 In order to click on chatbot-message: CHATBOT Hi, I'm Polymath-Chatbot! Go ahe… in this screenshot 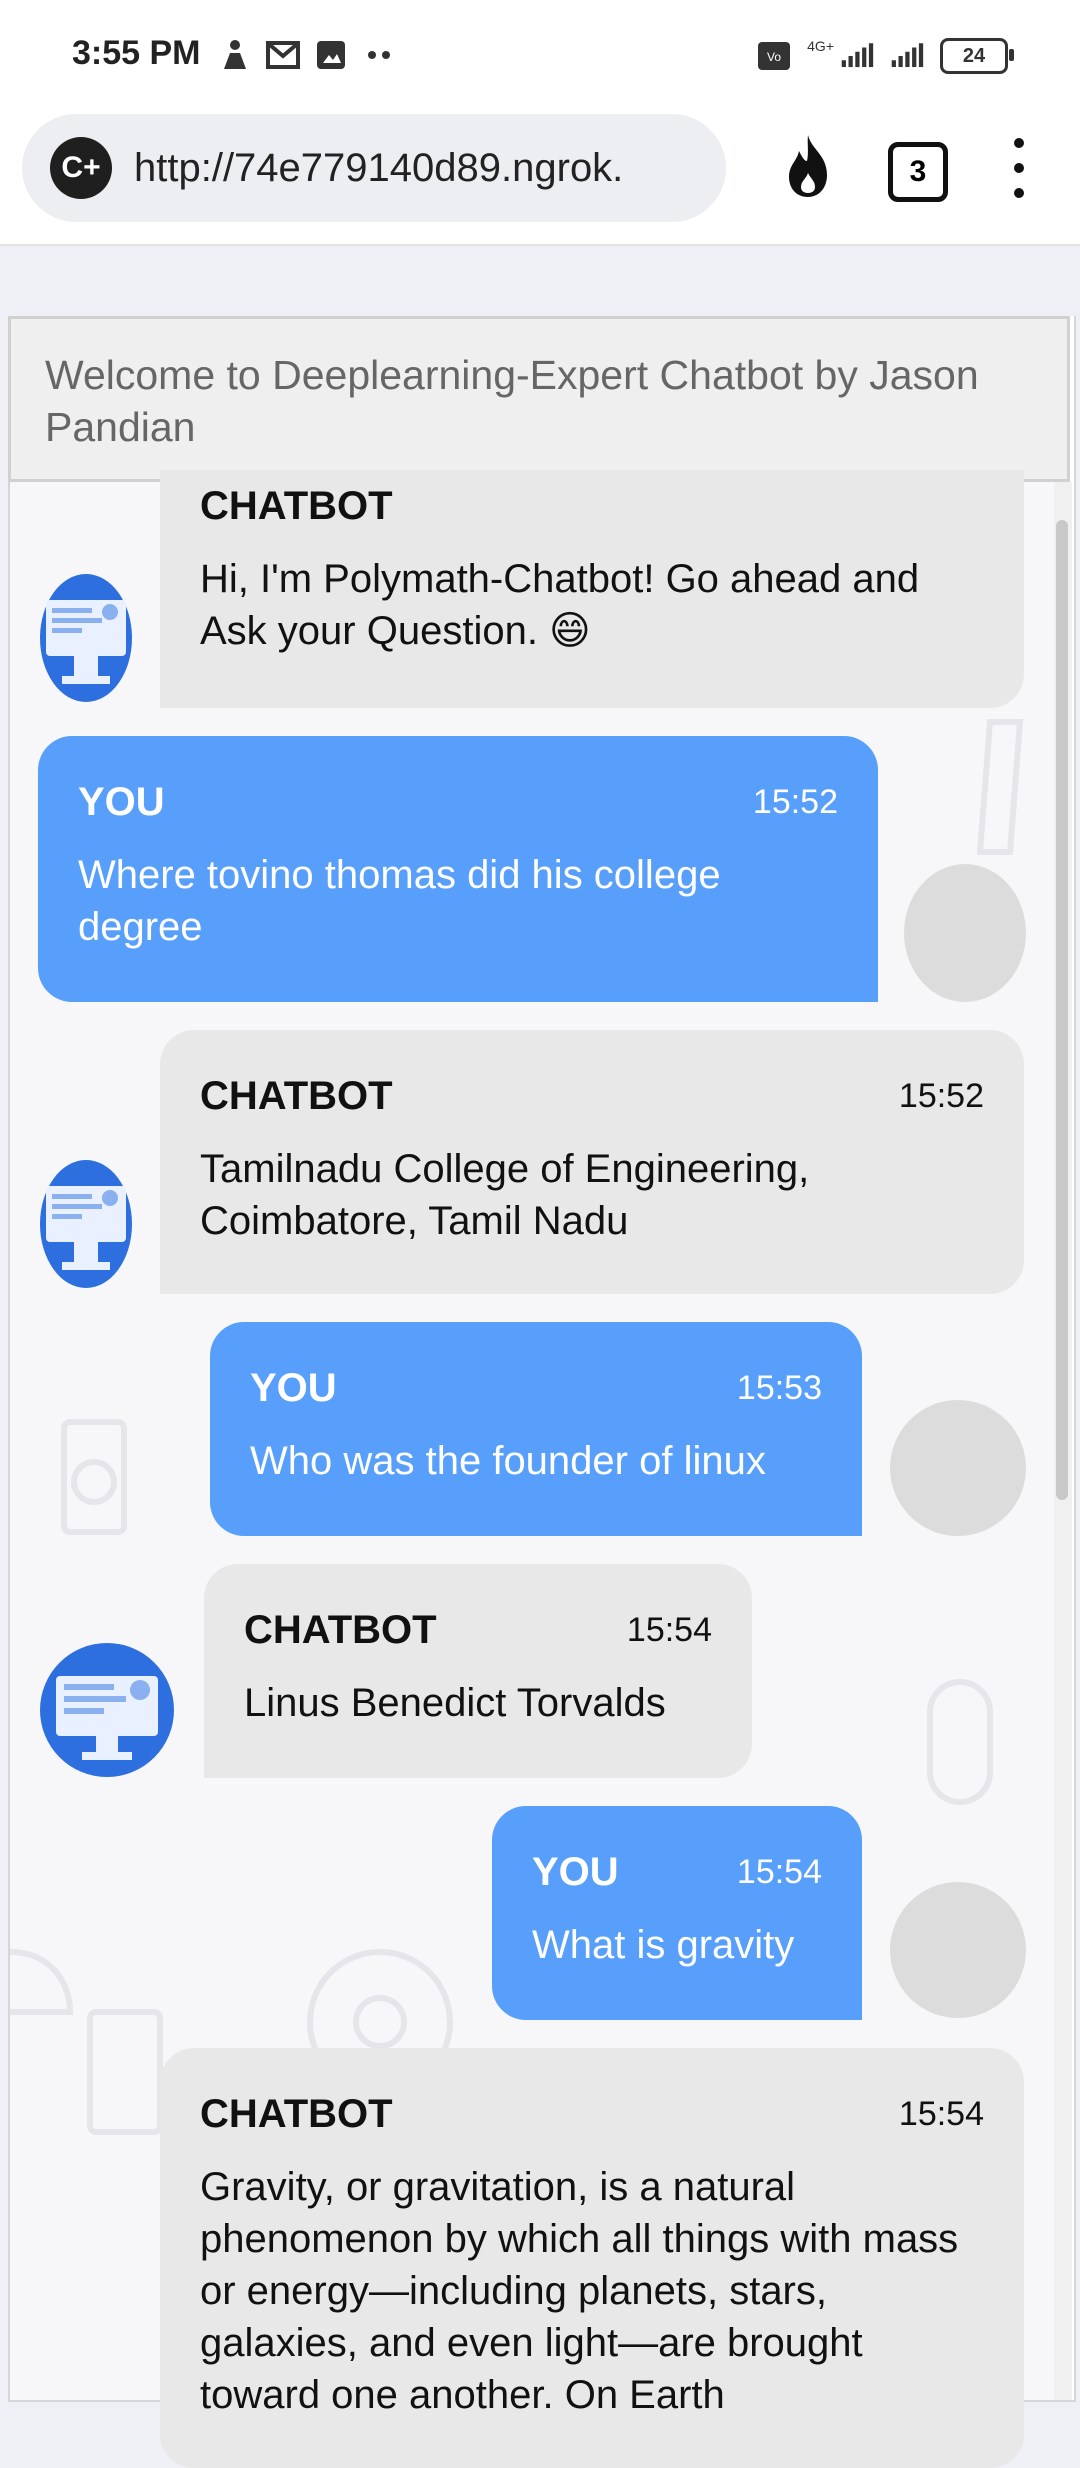, I will do `click(592, 589)`.